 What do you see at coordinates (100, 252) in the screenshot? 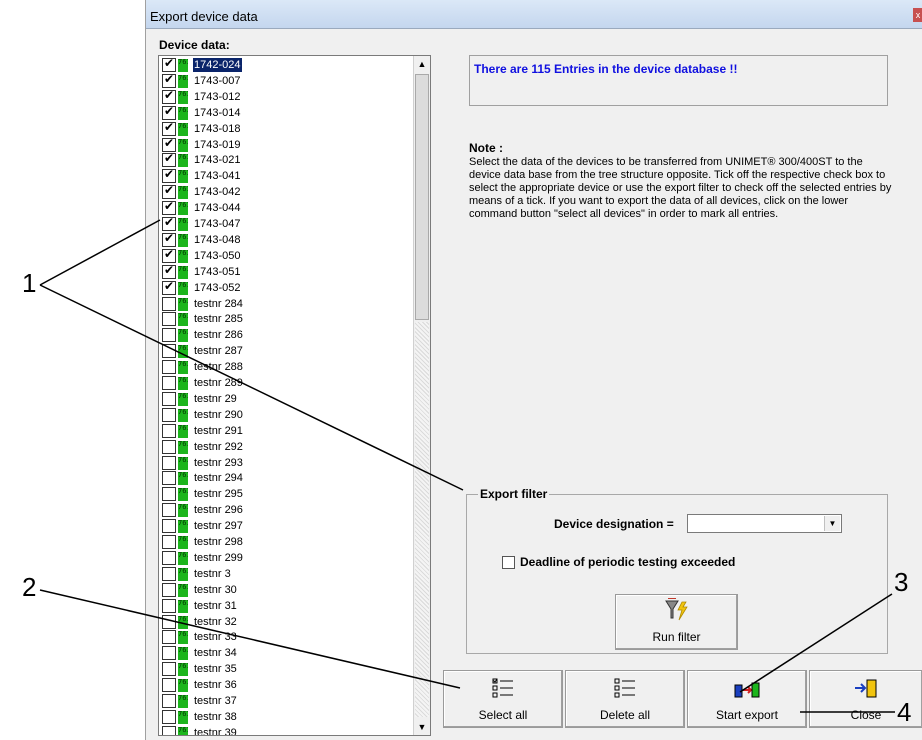
I see `callout-line-1a` at bounding box center [100, 252].